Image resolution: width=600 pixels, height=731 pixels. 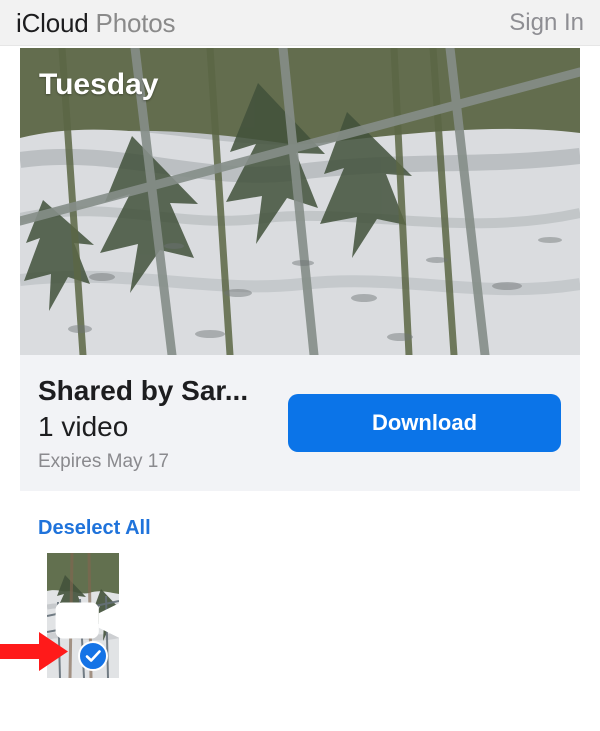 I want to click on top-navigation-bar: iCloud Photos Sign In, so click(x=300, y=23).